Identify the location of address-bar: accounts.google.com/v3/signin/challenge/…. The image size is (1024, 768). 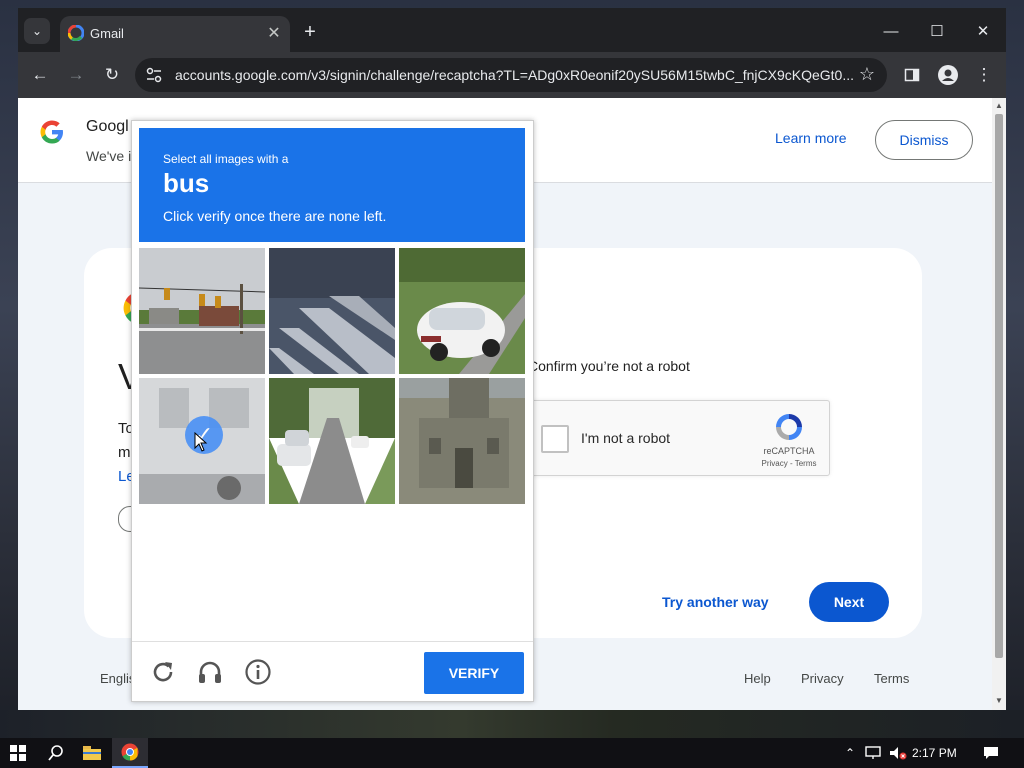
(511, 75).